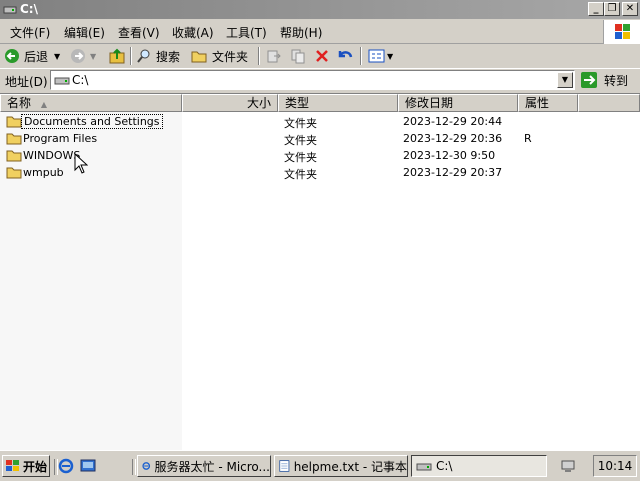  I want to click on close-button: ✕, so click(630, 9).